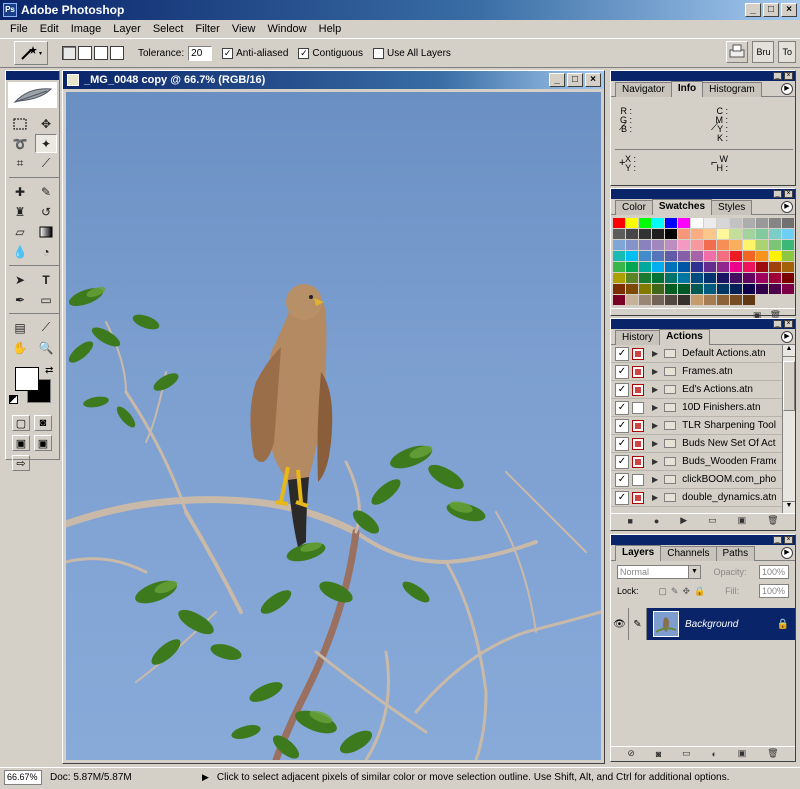  What do you see at coordinates (763, 52) in the screenshot?
I see `brushes-tab: Bru` at bounding box center [763, 52].